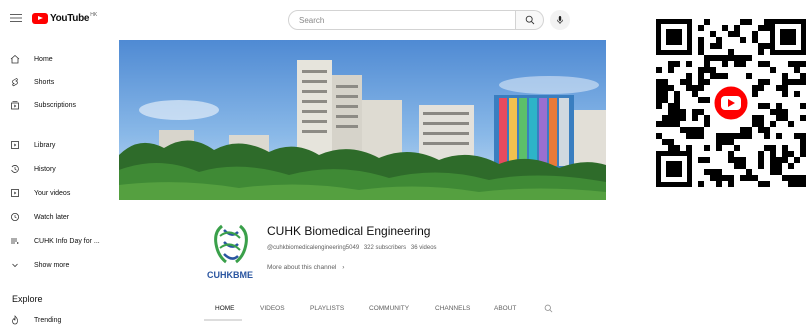 The image size is (811, 327). I want to click on video-count: 36 videos, so click(423, 248).